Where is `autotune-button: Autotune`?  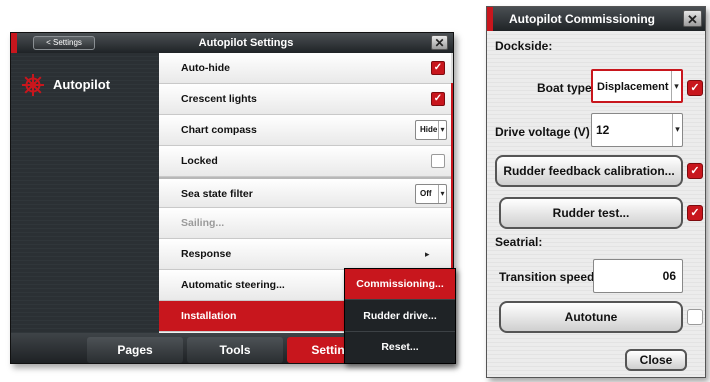
autotune-button: Autotune is located at coordinates (591, 317).